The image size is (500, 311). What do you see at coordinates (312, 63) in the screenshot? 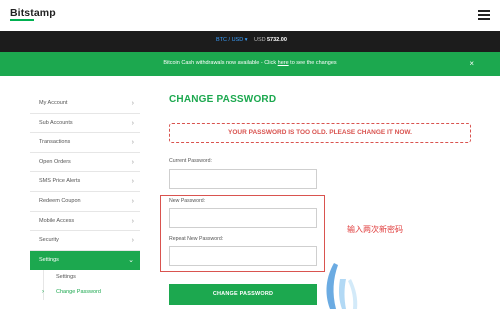
I see `announcement-text-after: to see the changes` at bounding box center [312, 63].